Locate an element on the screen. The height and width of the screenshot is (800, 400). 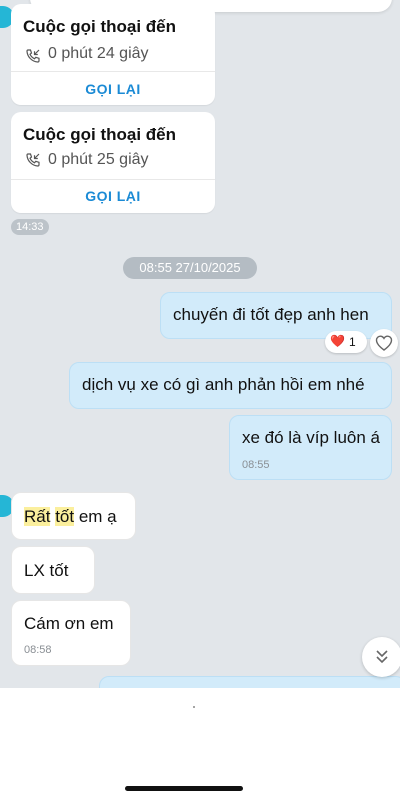
highlighted-word: Rất is located at coordinates (37, 516).